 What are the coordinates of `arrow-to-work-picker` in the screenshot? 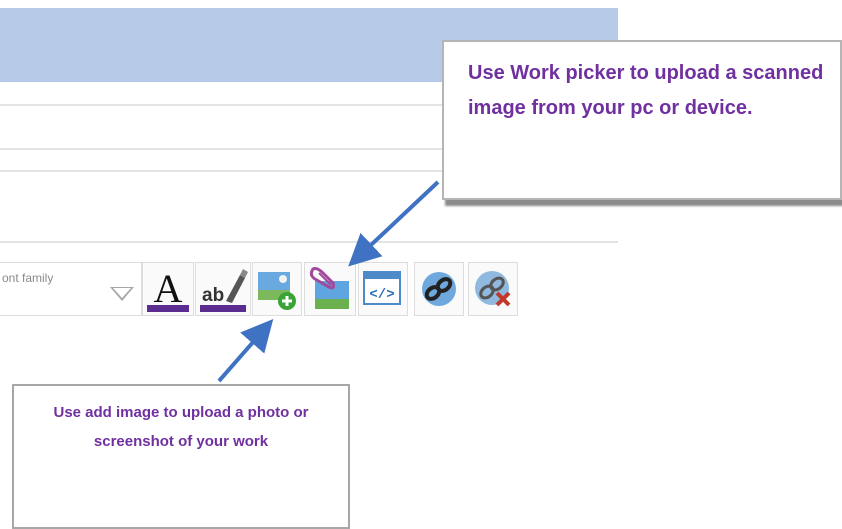 It's located at (394, 223).